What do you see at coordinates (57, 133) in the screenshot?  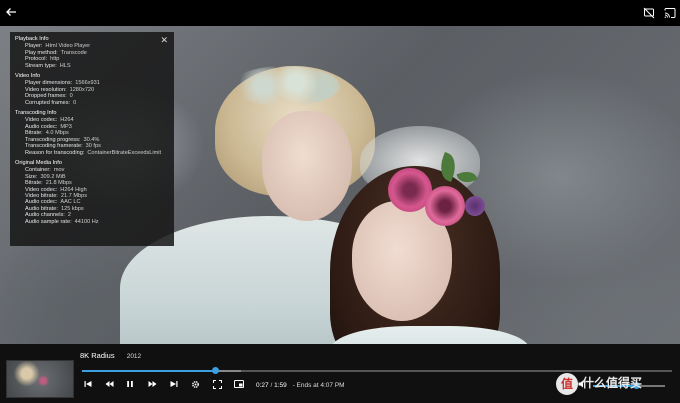 I see `info-value: 4.0 Mbps` at bounding box center [57, 133].